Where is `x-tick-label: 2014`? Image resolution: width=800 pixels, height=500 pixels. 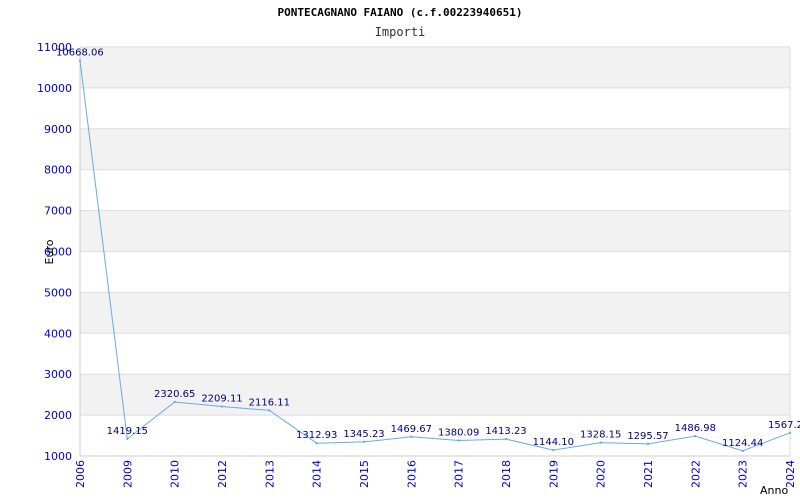 x-tick-label: 2014 is located at coordinates (317, 474).